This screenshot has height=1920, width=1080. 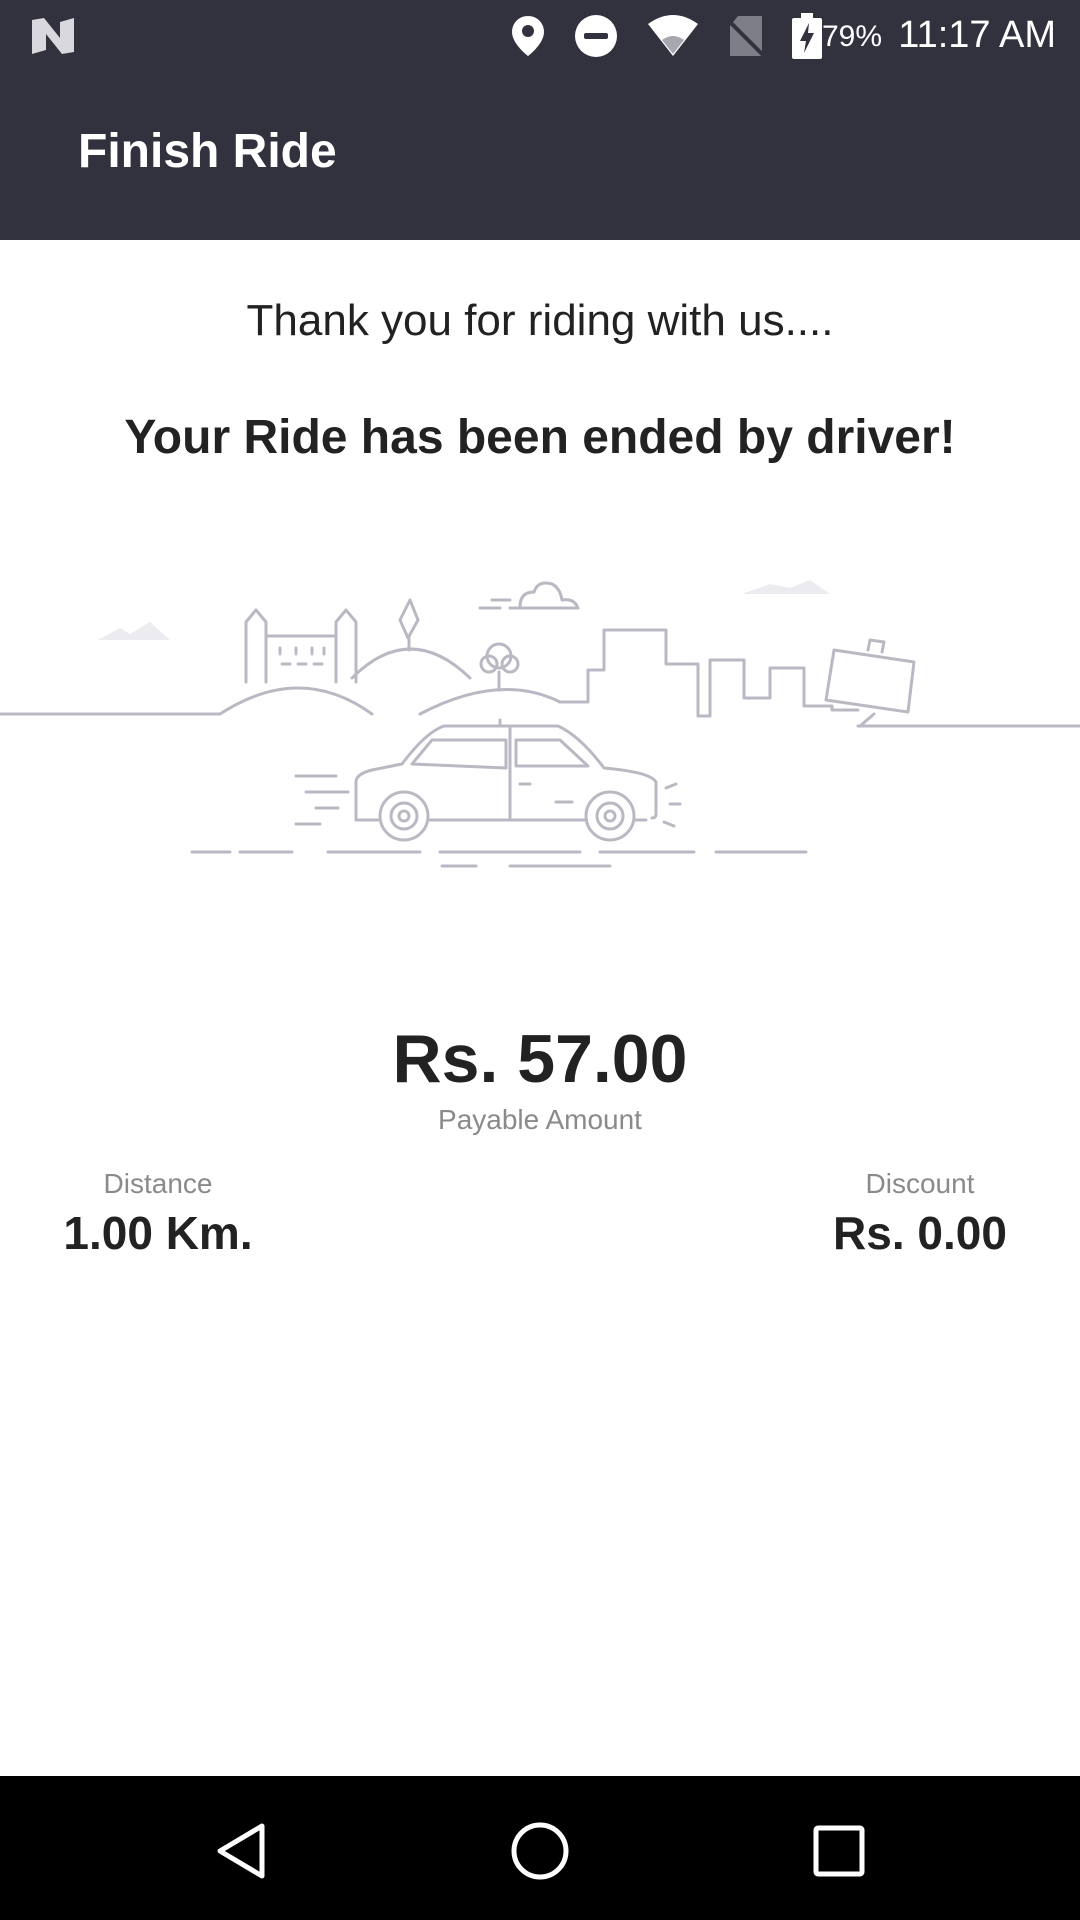 I want to click on distance-stat: Distance 1.00 Km., so click(x=158, y=1214).